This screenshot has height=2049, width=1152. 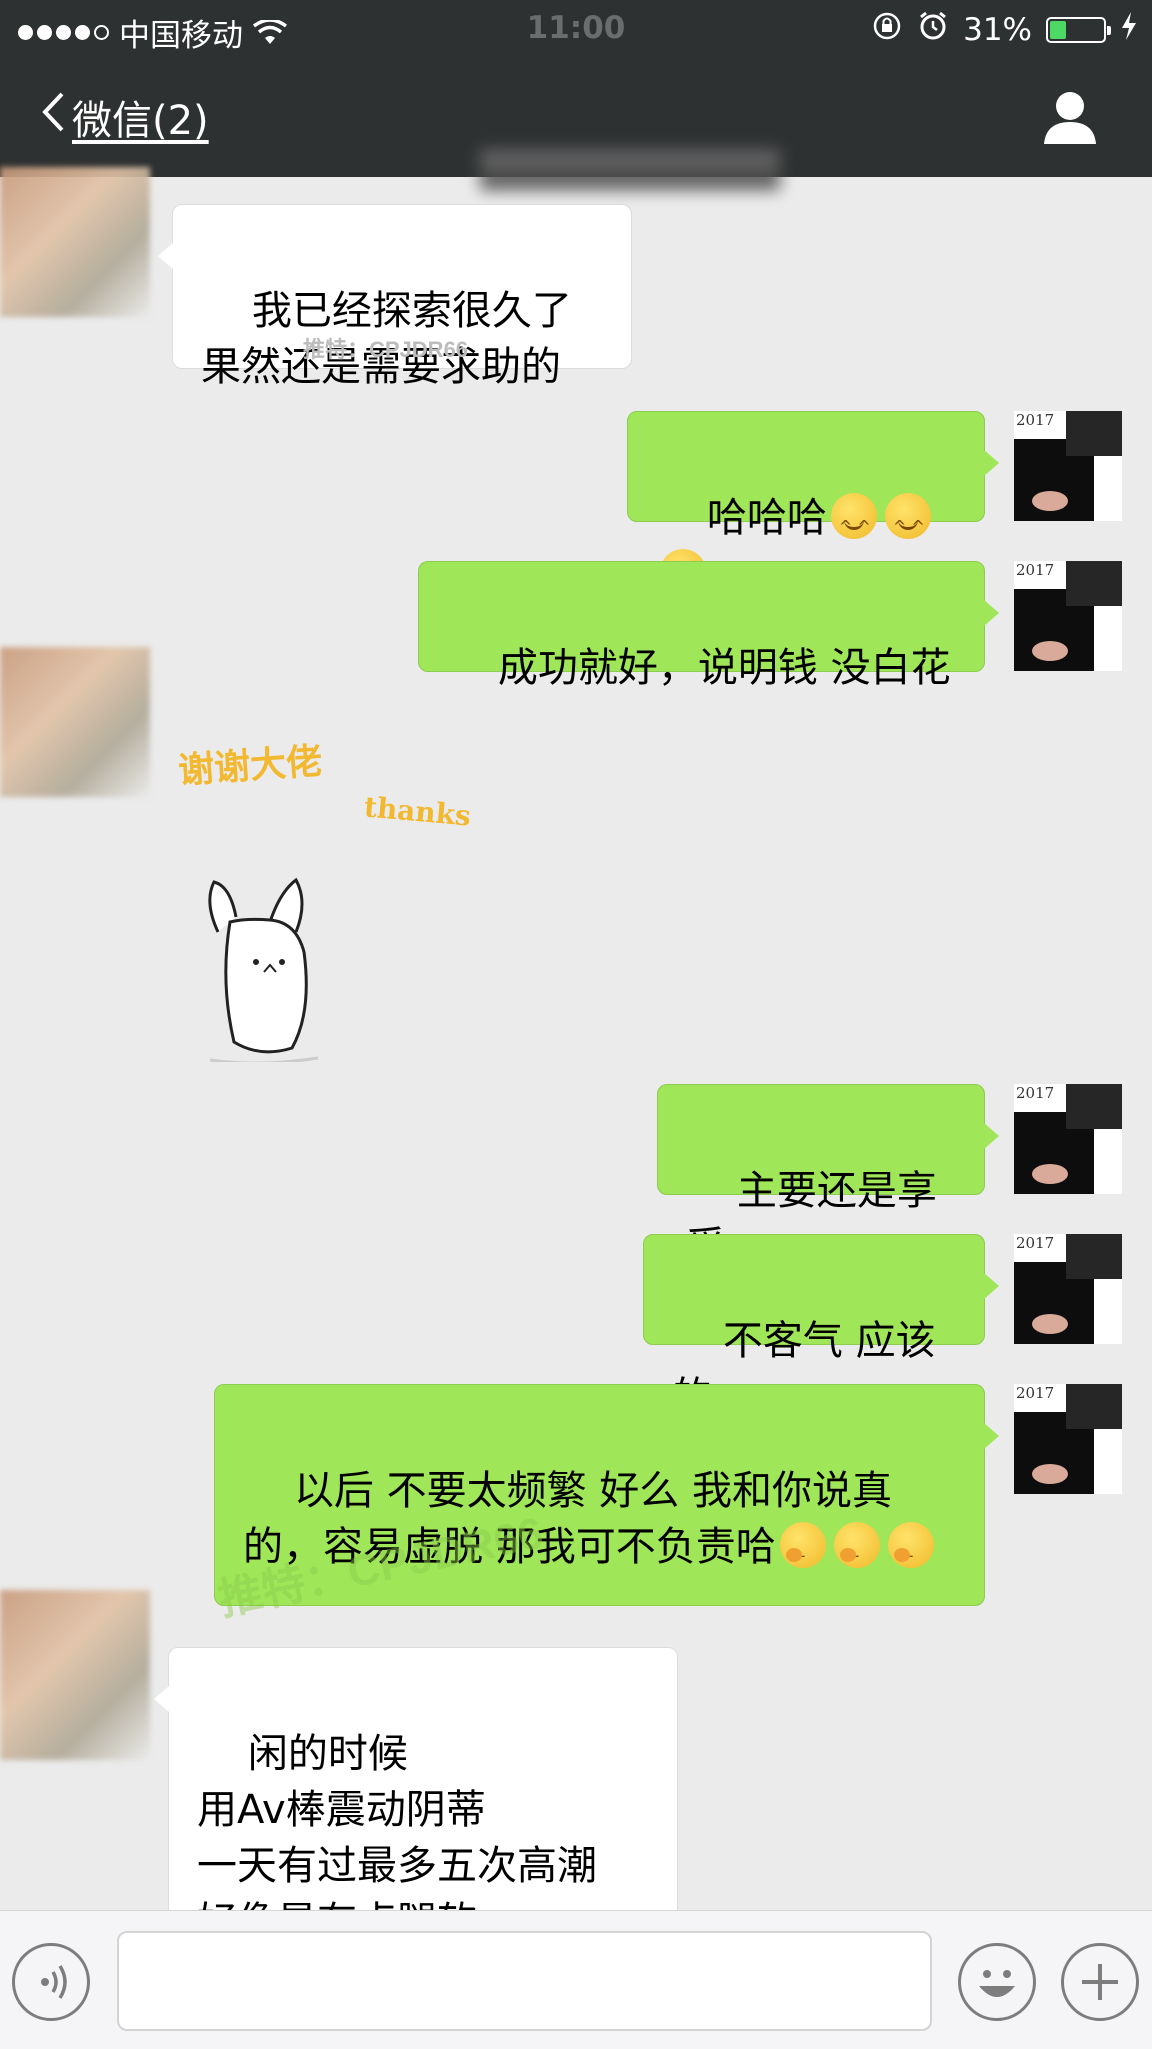 What do you see at coordinates (576, 95) in the screenshot?
I see `top-bar: 中国移动 11:00 31% 微信(2)` at bounding box center [576, 95].